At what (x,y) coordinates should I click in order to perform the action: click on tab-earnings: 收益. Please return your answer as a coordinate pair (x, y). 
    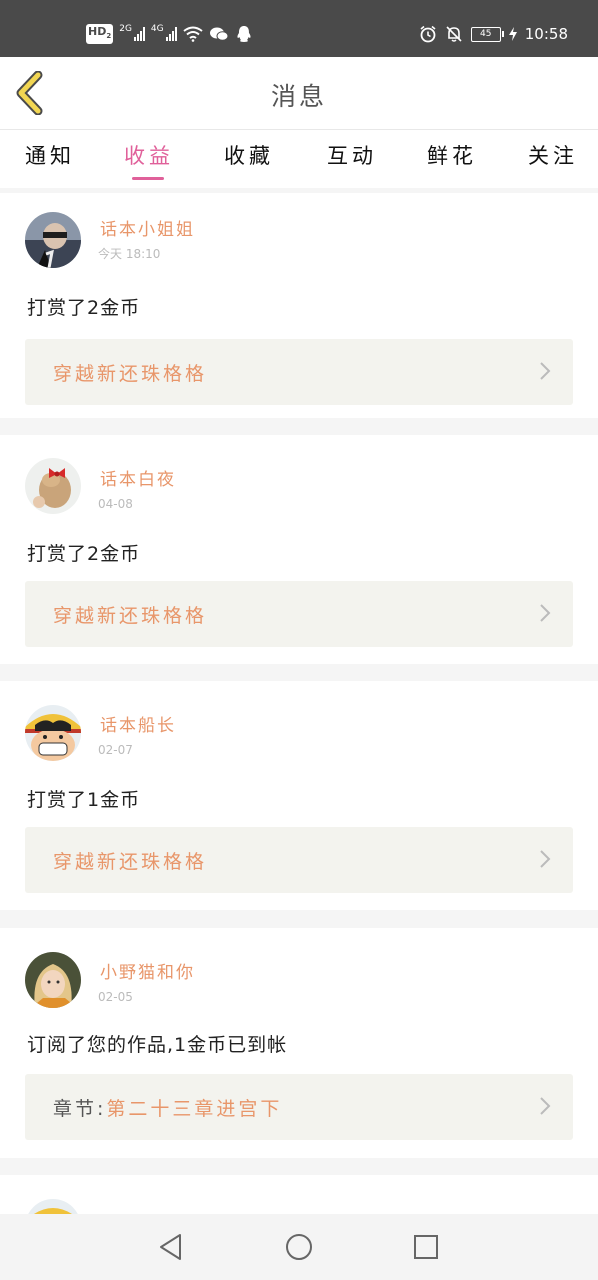
    Looking at the image, I should click on (149, 155).